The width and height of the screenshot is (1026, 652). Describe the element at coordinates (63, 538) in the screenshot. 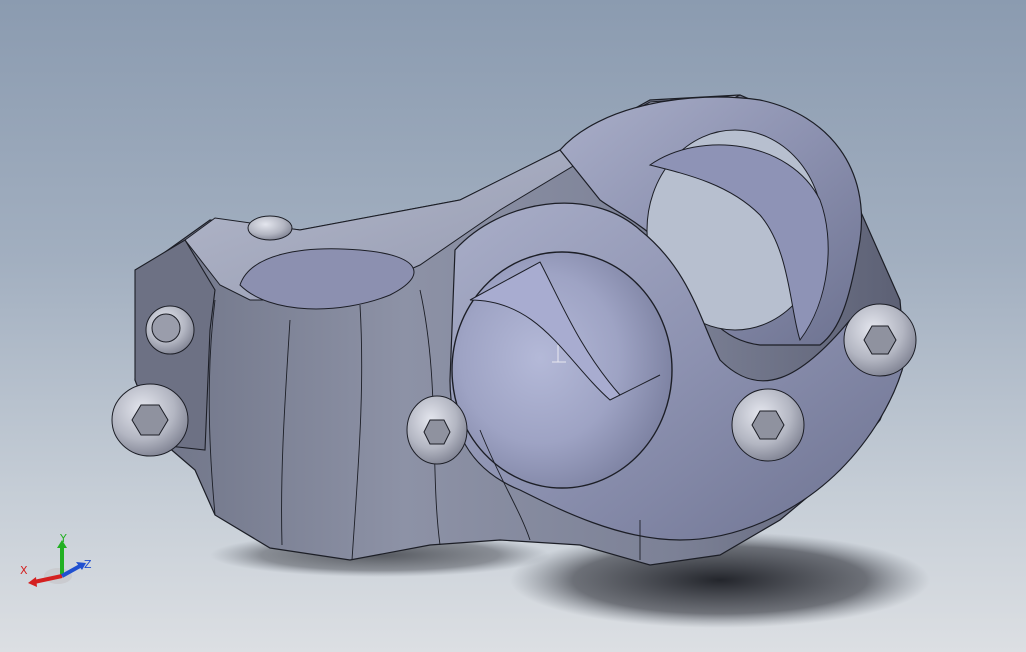

I see `triad-y-label: Y` at that location.